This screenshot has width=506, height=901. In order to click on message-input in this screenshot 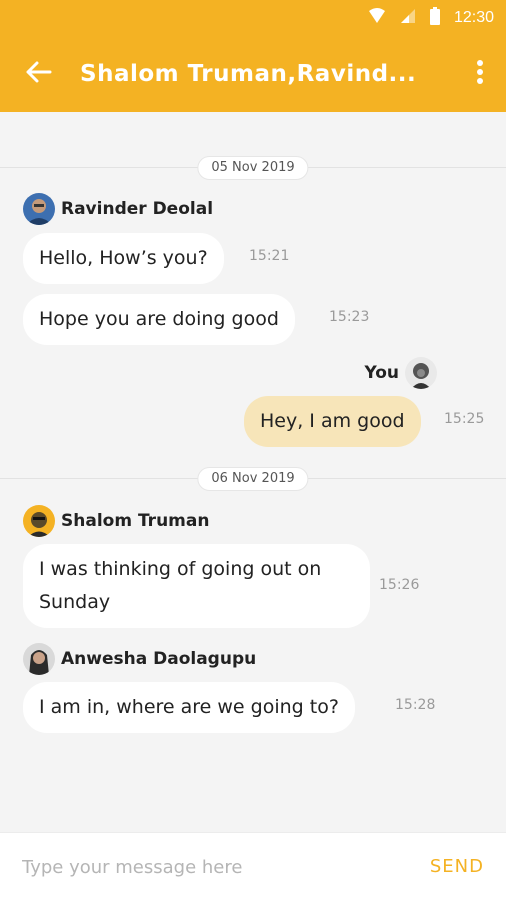, I will do `click(202, 867)`.